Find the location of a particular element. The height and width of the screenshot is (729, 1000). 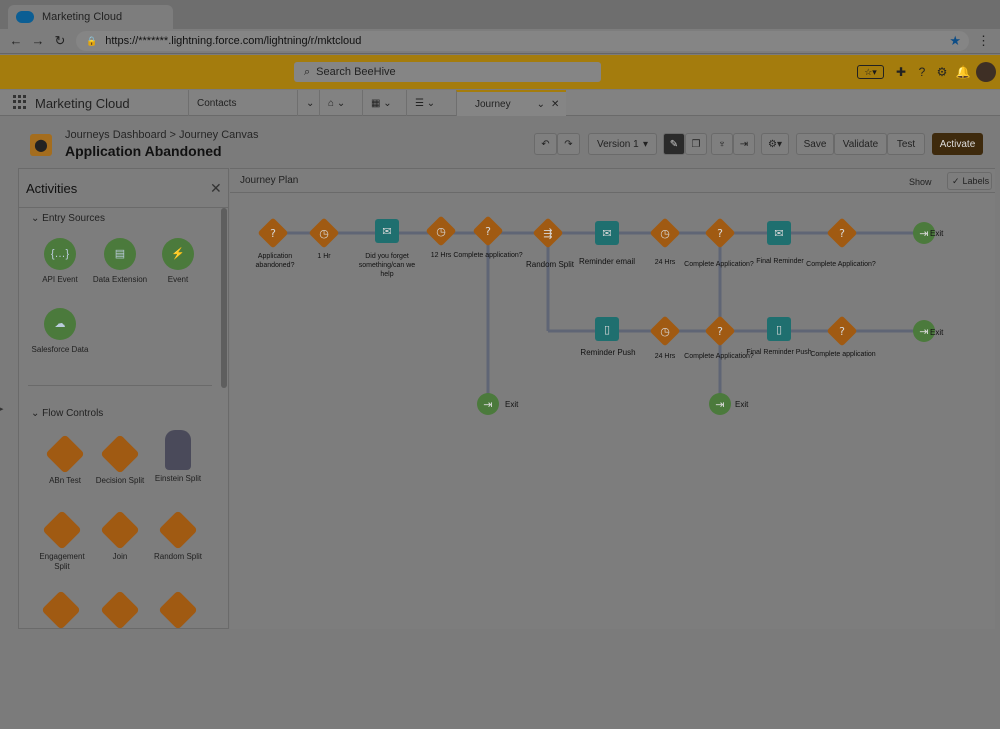

activity-label: ABn Test is located at coordinates (65, 480).